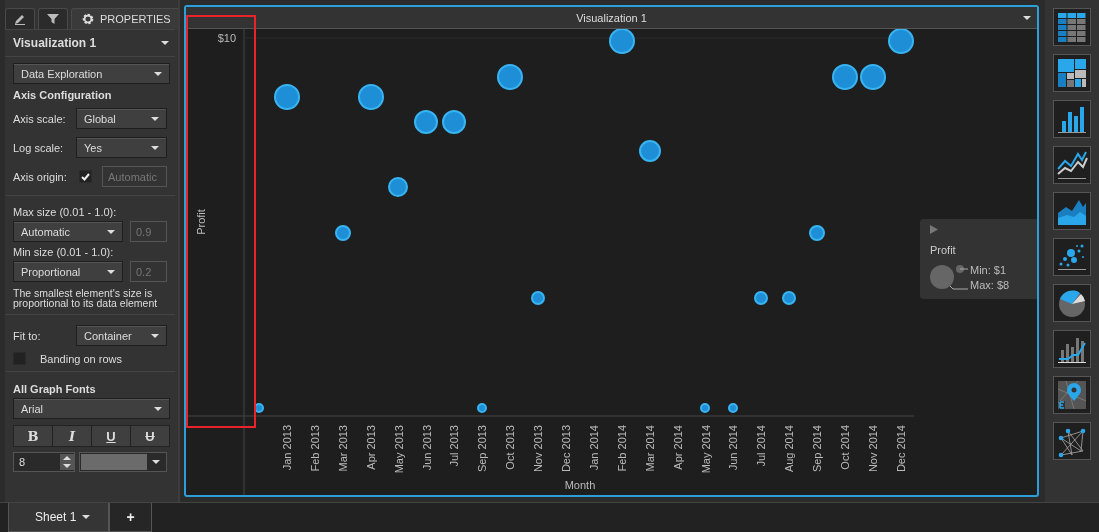  I want to click on pie-chart-button, so click(1072, 303).